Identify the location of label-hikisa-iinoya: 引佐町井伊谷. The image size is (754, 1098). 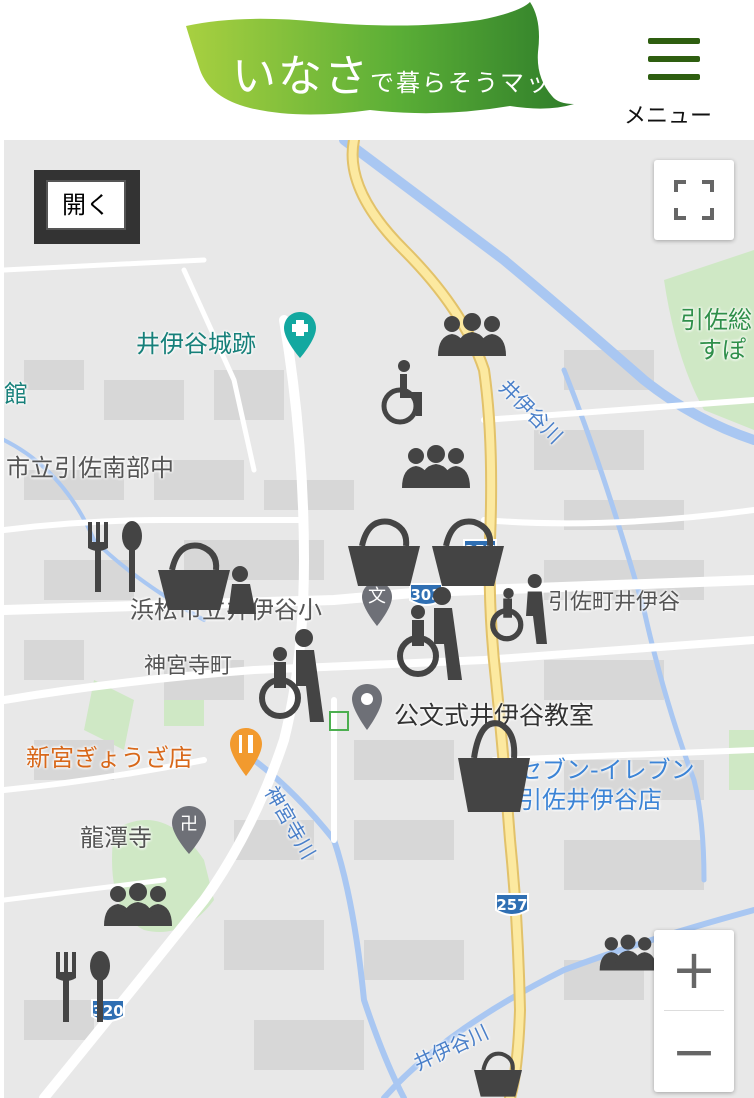
(614, 602).